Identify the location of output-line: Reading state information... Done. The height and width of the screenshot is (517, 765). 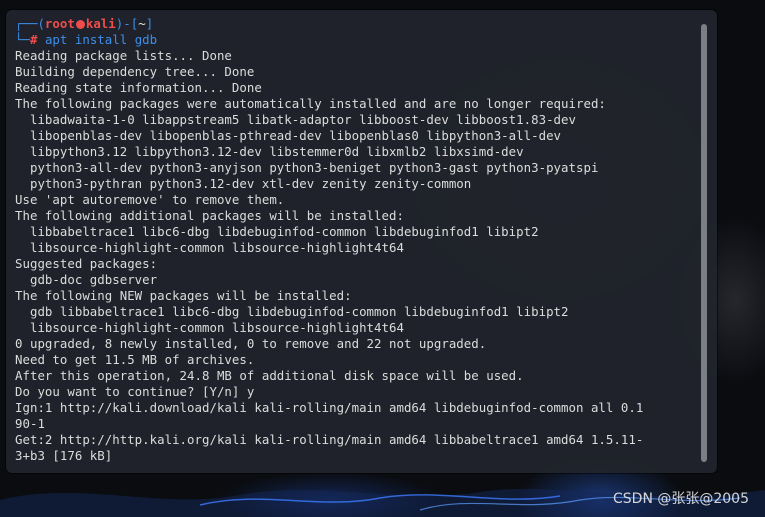
(138, 87).